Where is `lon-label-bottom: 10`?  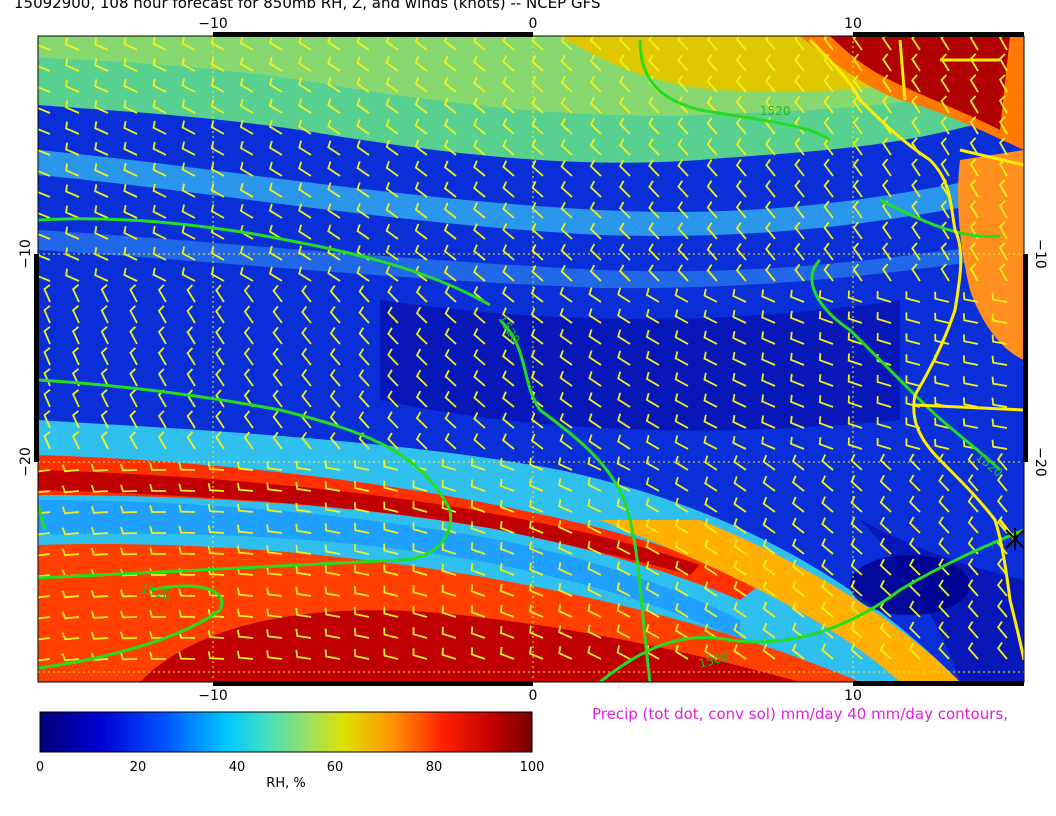
lon-label-bottom: 10 is located at coordinates (853, 696).